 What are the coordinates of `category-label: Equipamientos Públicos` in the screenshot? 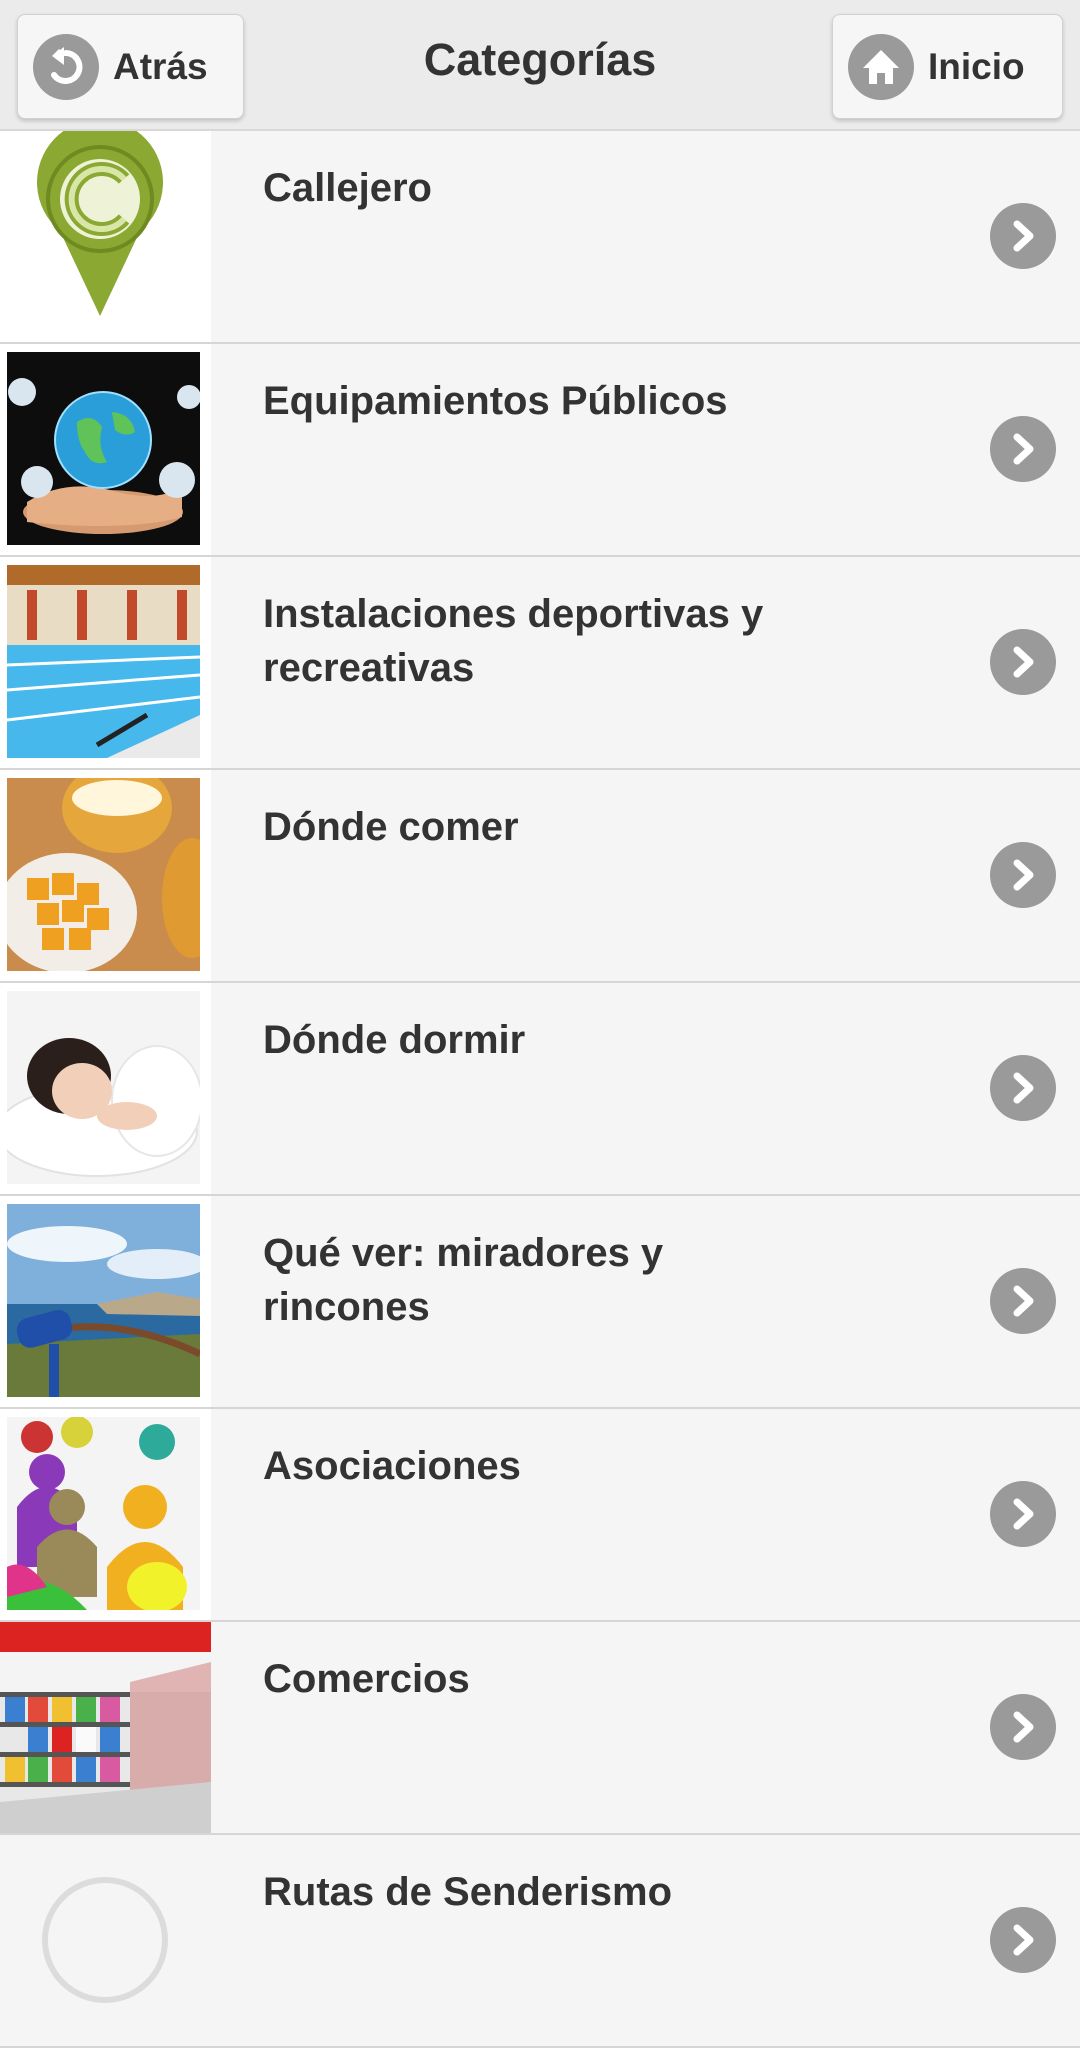 It's located at (495, 401).